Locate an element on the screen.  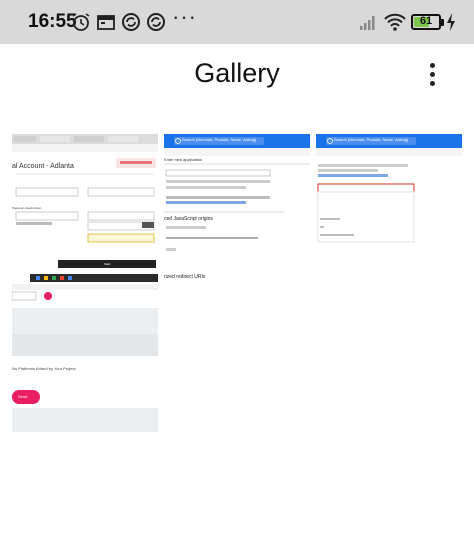
wifi-icon is located at coordinates (395, 22).